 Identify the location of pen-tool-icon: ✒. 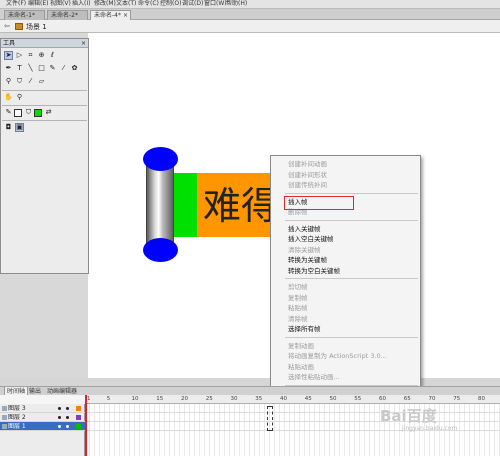
(8, 68).